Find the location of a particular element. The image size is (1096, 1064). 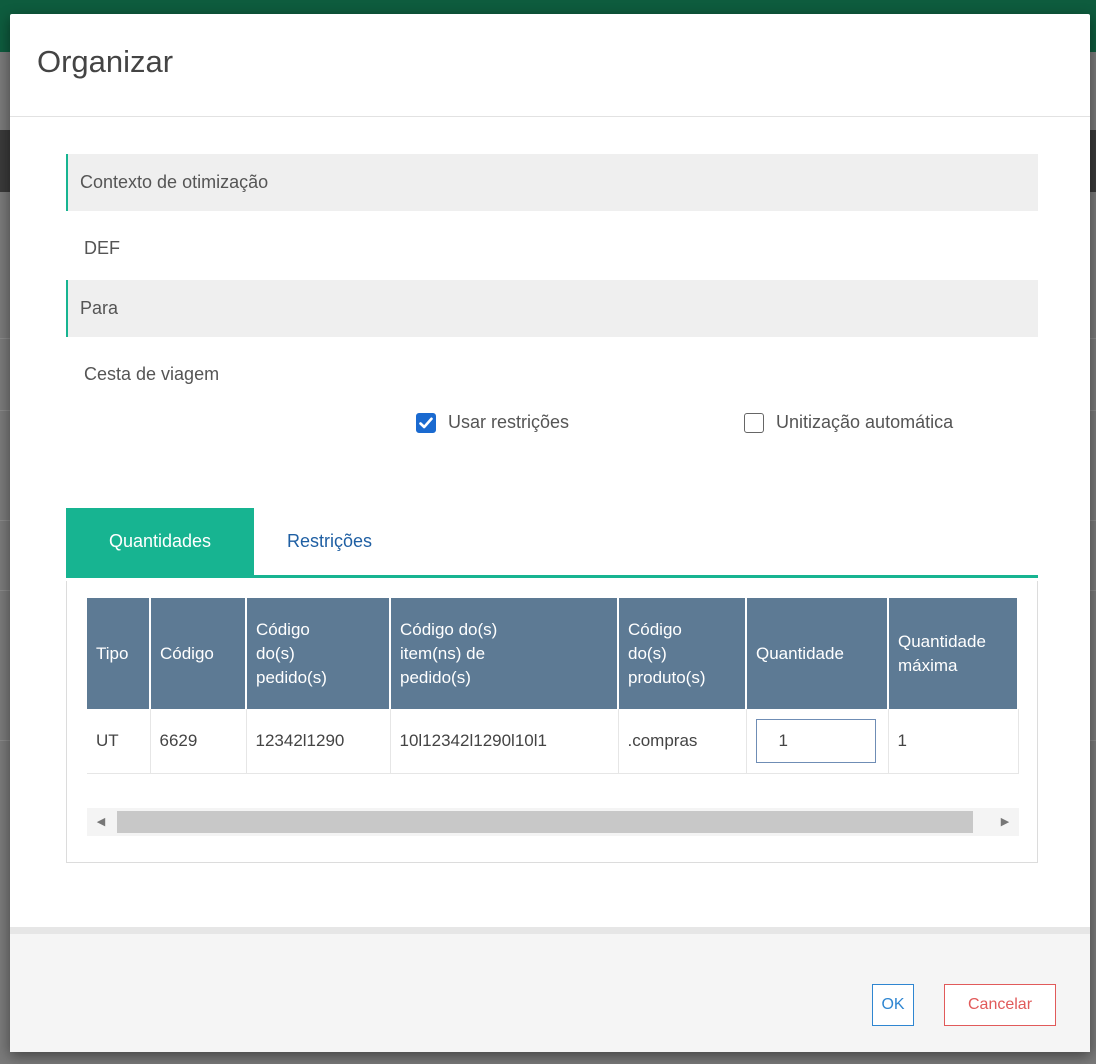

column-header-tipo: Tipo is located at coordinates (119, 653).